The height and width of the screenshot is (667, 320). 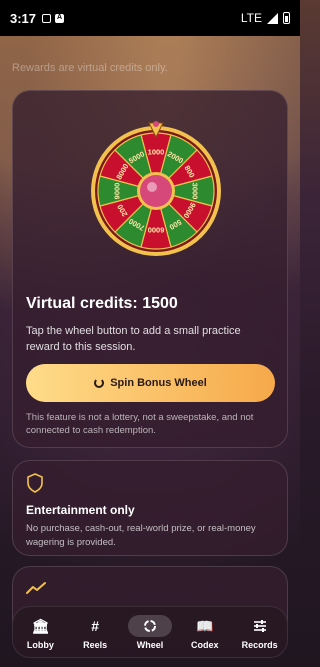 I want to click on nav-item-wheel: Wheel, so click(x=150, y=632).